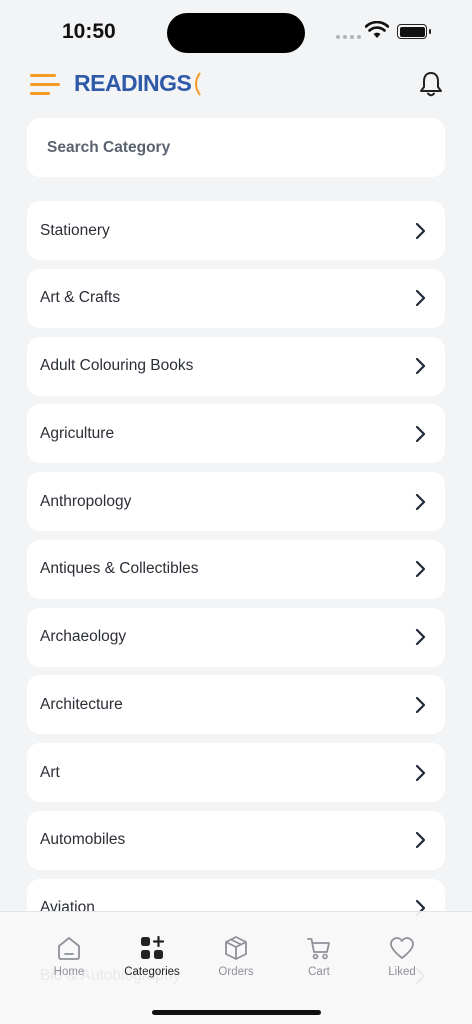 The image size is (472, 1024). What do you see at coordinates (236, 230) in the screenshot?
I see `category-row: Stationery` at bounding box center [236, 230].